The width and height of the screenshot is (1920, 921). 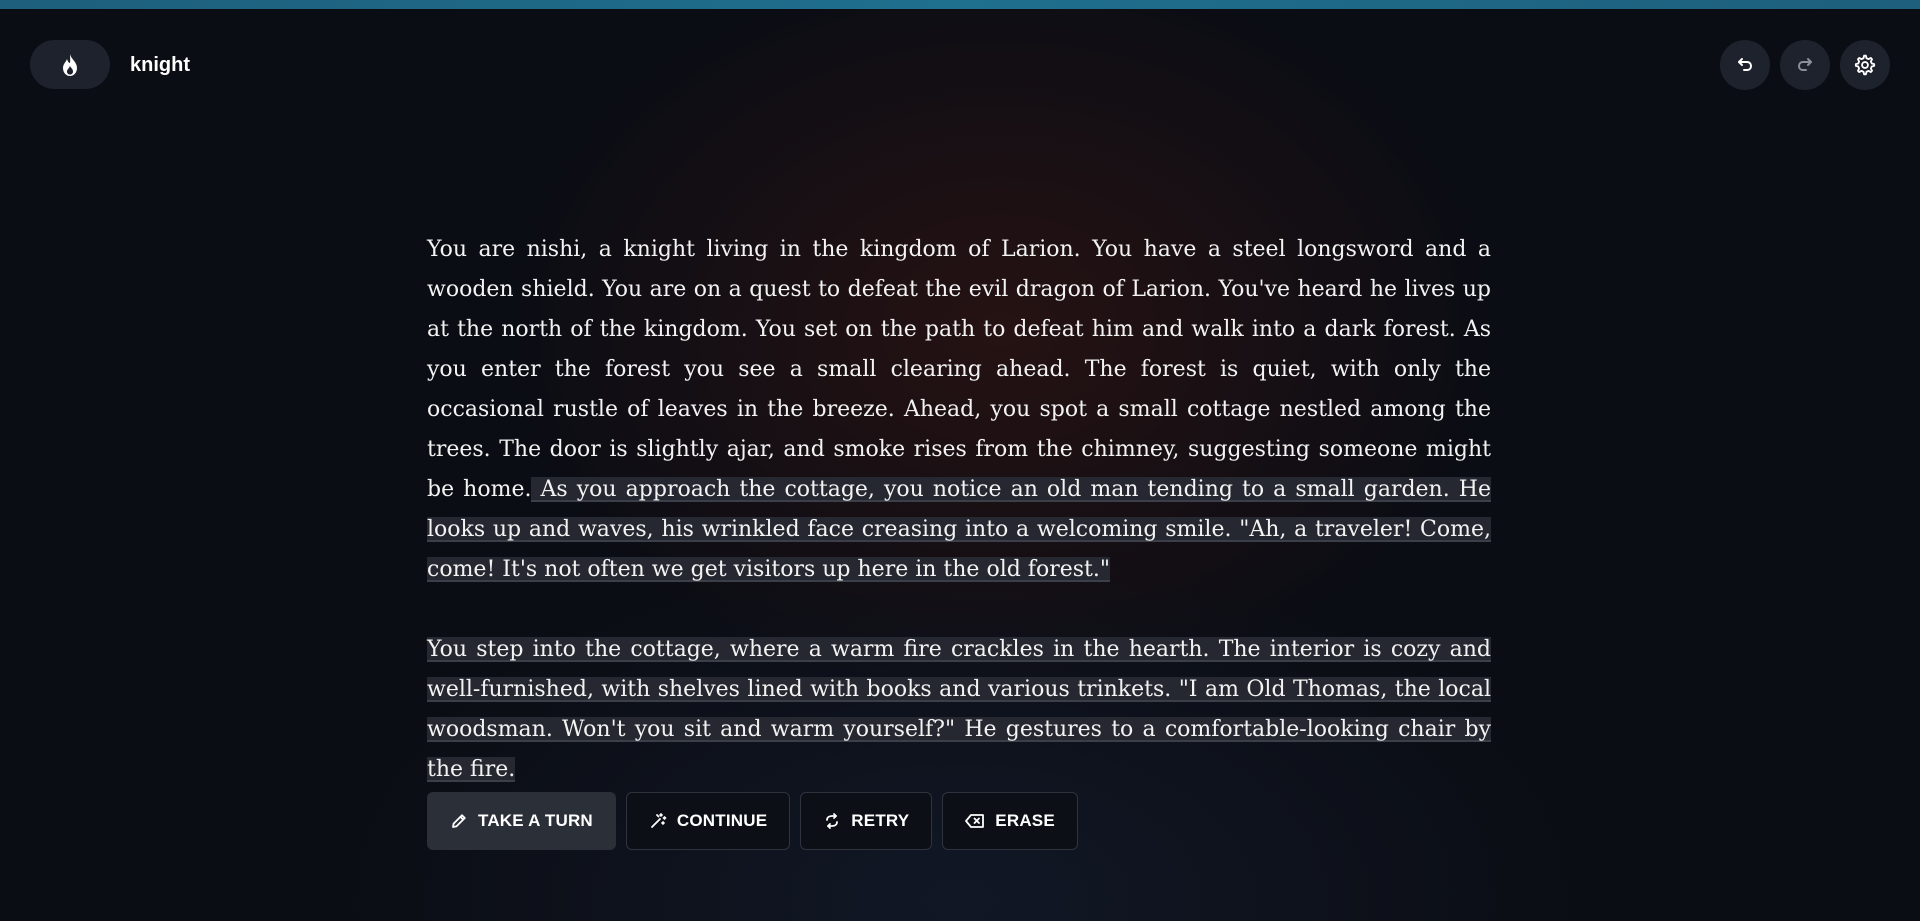 What do you see at coordinates (880, 820) in the screenshot?
I see `retry-label: RETRY` at bounding box center [880, 820].